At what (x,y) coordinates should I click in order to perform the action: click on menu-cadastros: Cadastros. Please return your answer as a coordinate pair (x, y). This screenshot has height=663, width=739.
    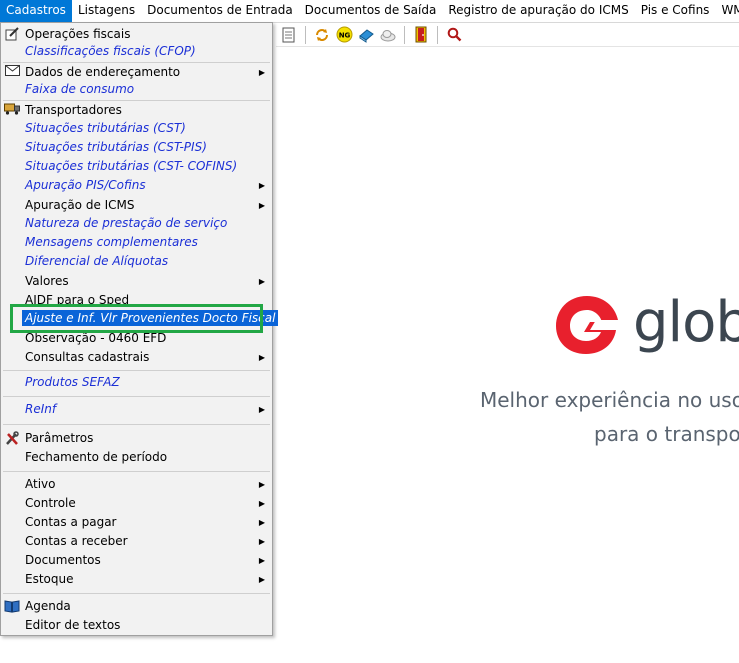
    Looking at the image, I should click on (36, 11).